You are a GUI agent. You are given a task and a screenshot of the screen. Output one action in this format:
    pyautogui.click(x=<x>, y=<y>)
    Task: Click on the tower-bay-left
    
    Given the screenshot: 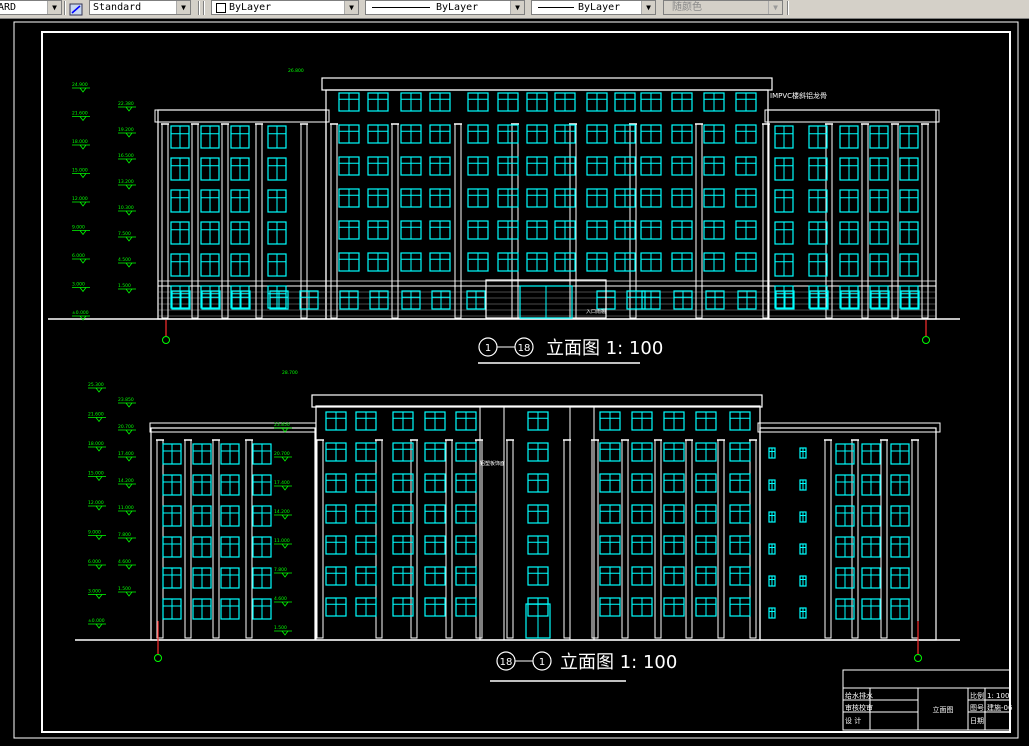 What is the action you would take?
    pyautogui.click(x=492, y=523)
    